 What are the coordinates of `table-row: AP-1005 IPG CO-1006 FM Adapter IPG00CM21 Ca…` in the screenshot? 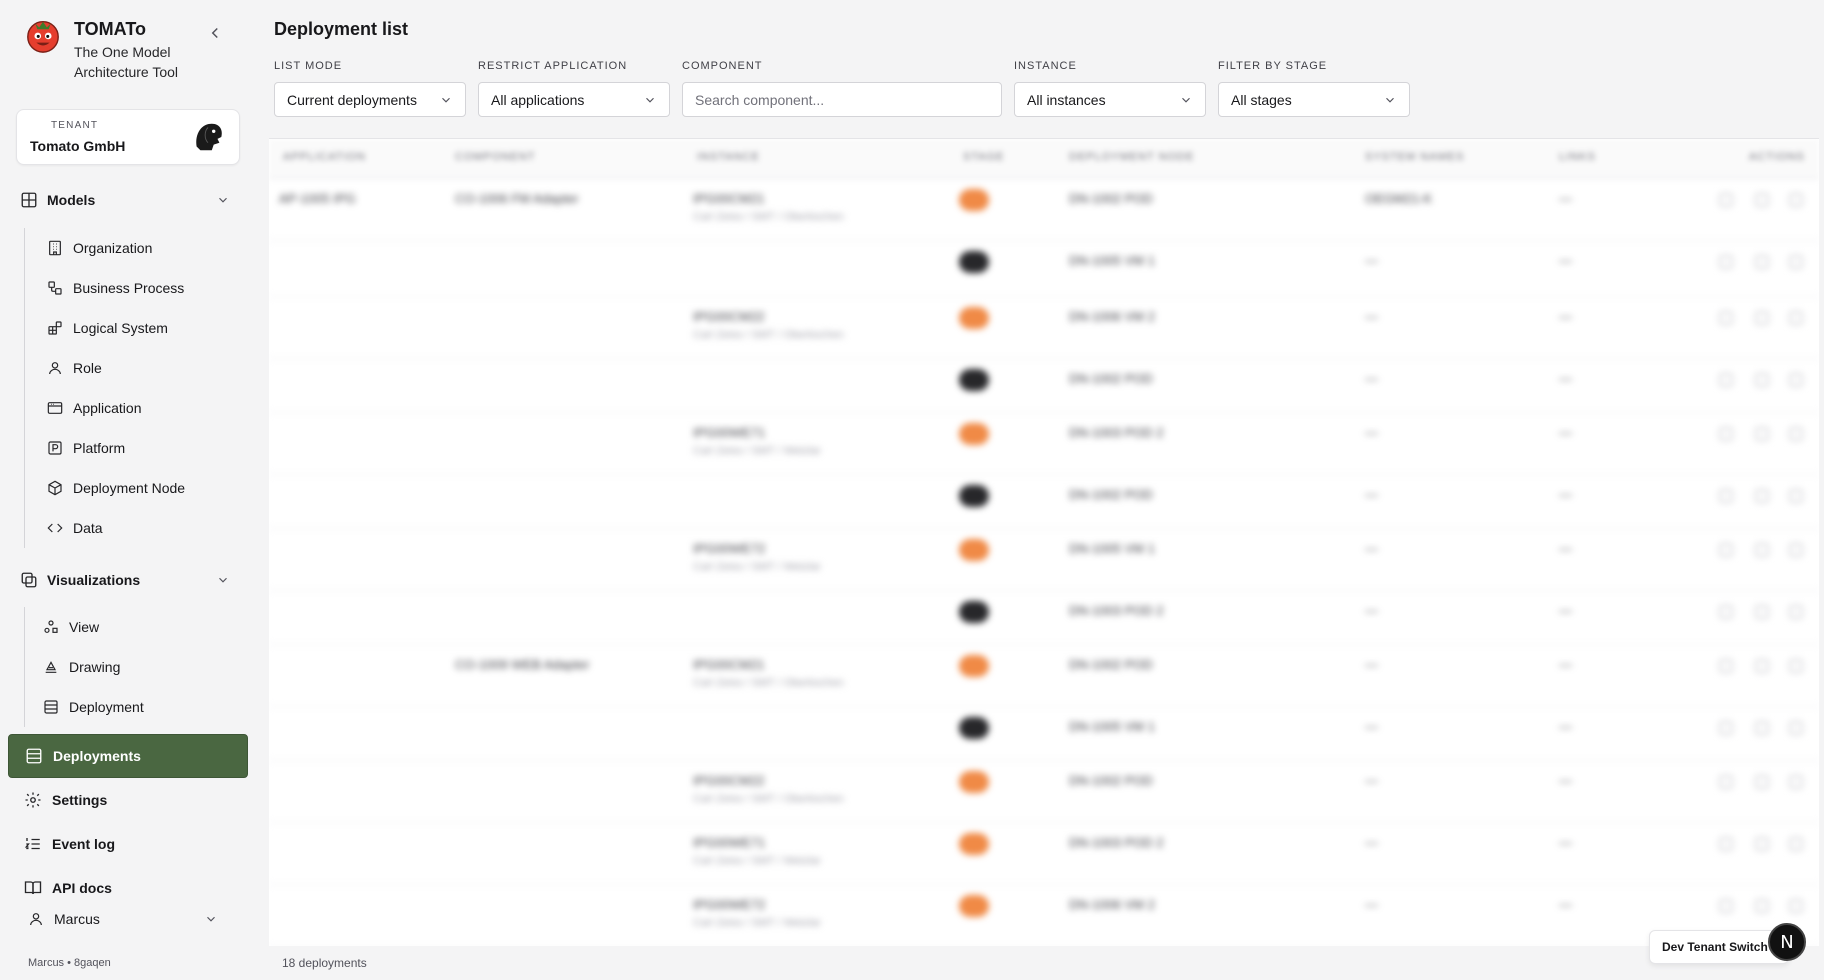 It's located at (1044, 210).